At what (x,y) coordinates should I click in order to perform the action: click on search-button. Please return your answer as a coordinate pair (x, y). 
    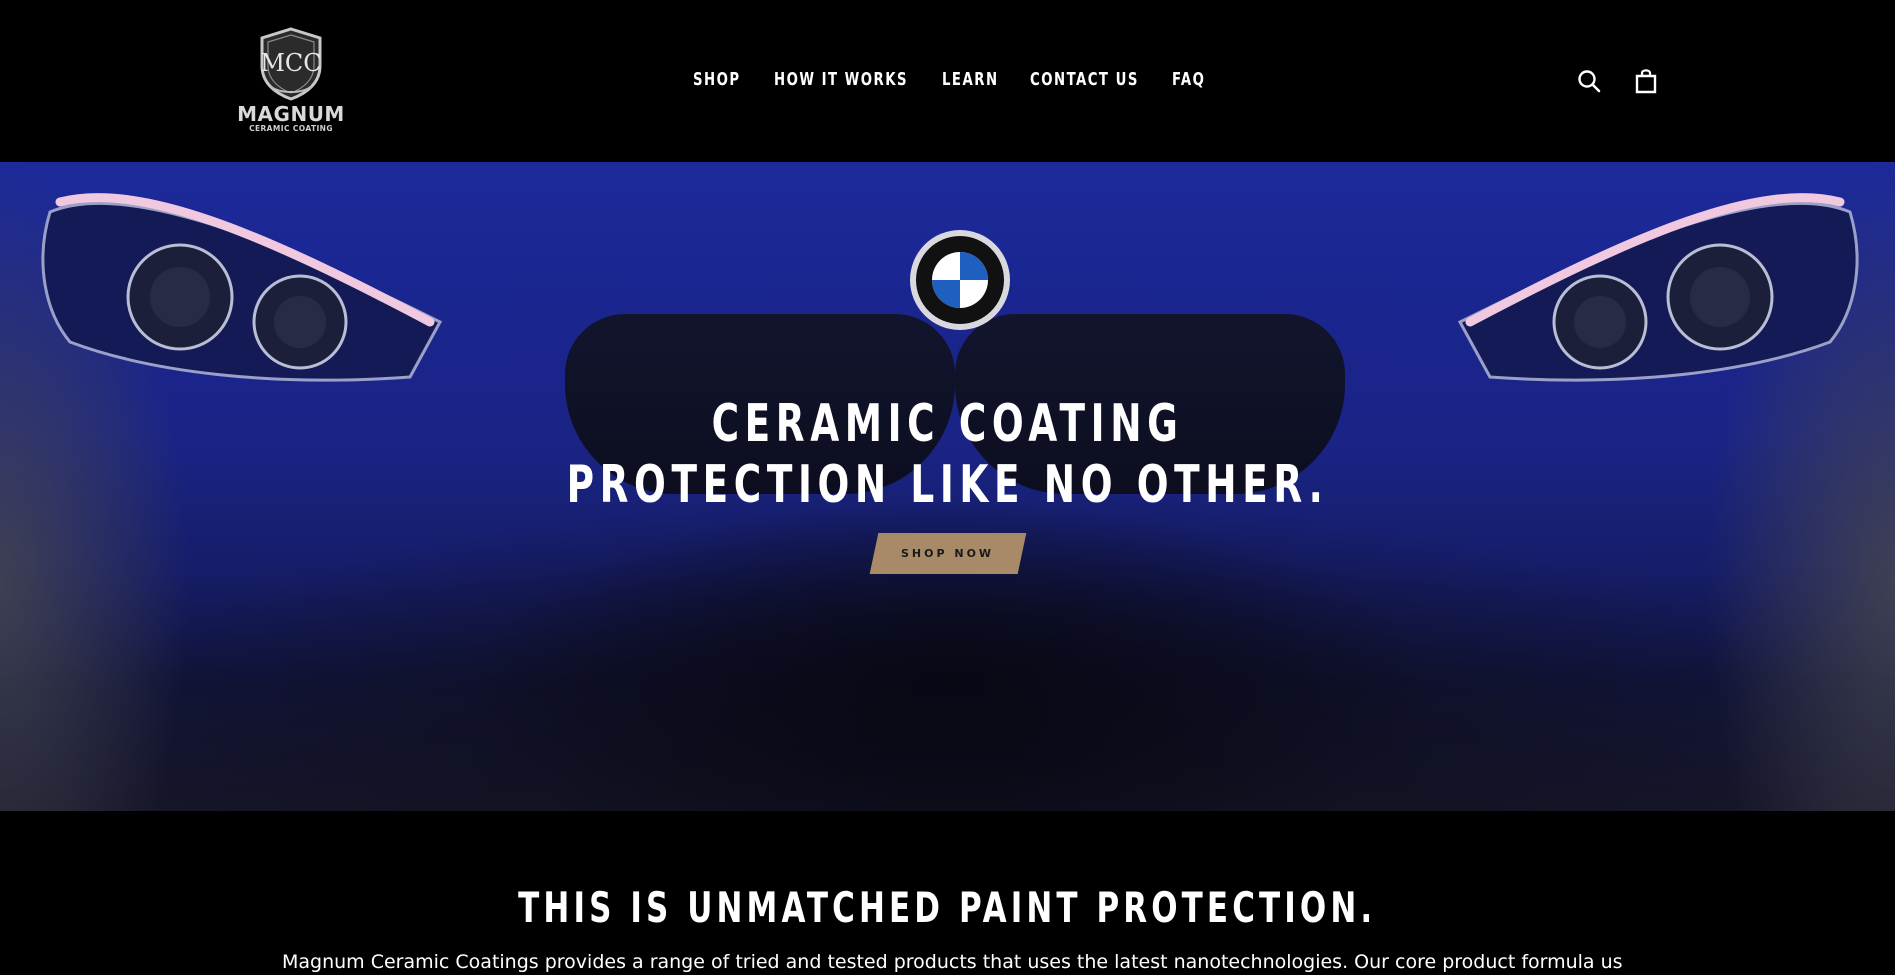
    Looking at the image, I should click on (1589, 81).